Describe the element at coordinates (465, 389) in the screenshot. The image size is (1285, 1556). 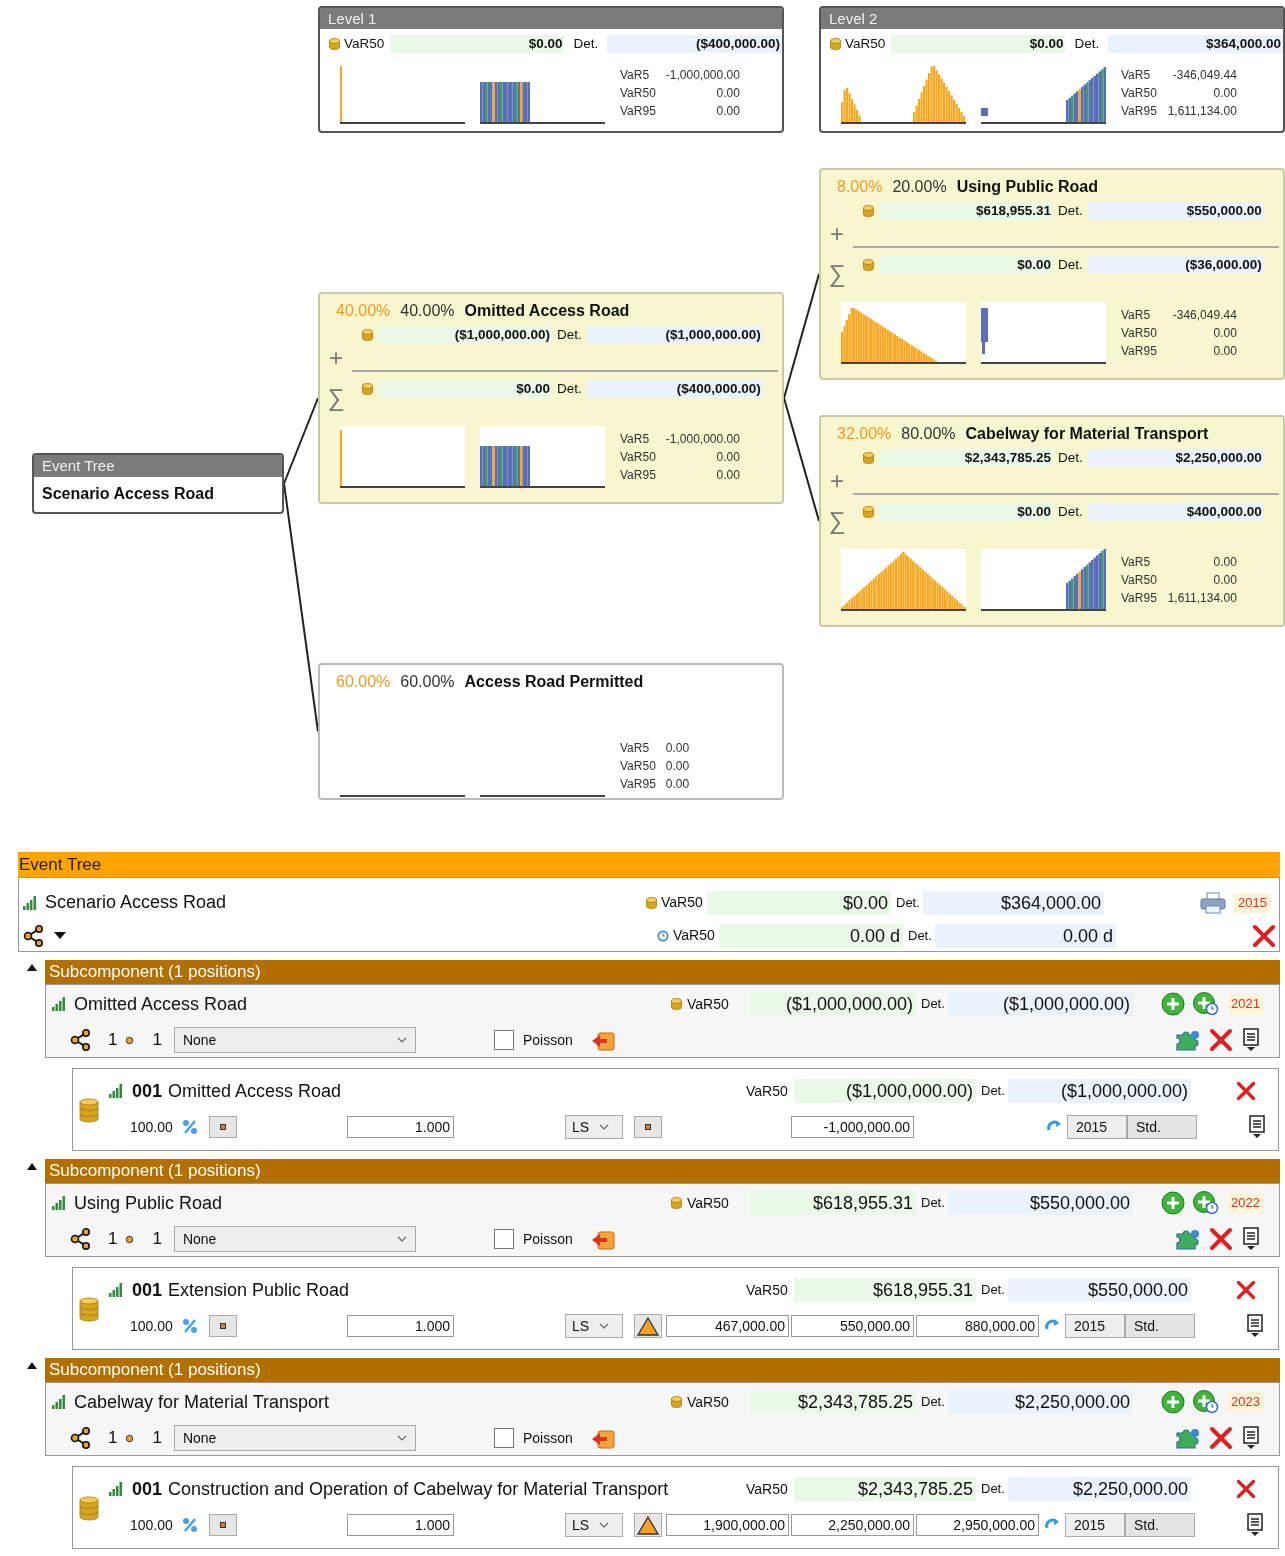
I see `value-field: $0.00` at that location.